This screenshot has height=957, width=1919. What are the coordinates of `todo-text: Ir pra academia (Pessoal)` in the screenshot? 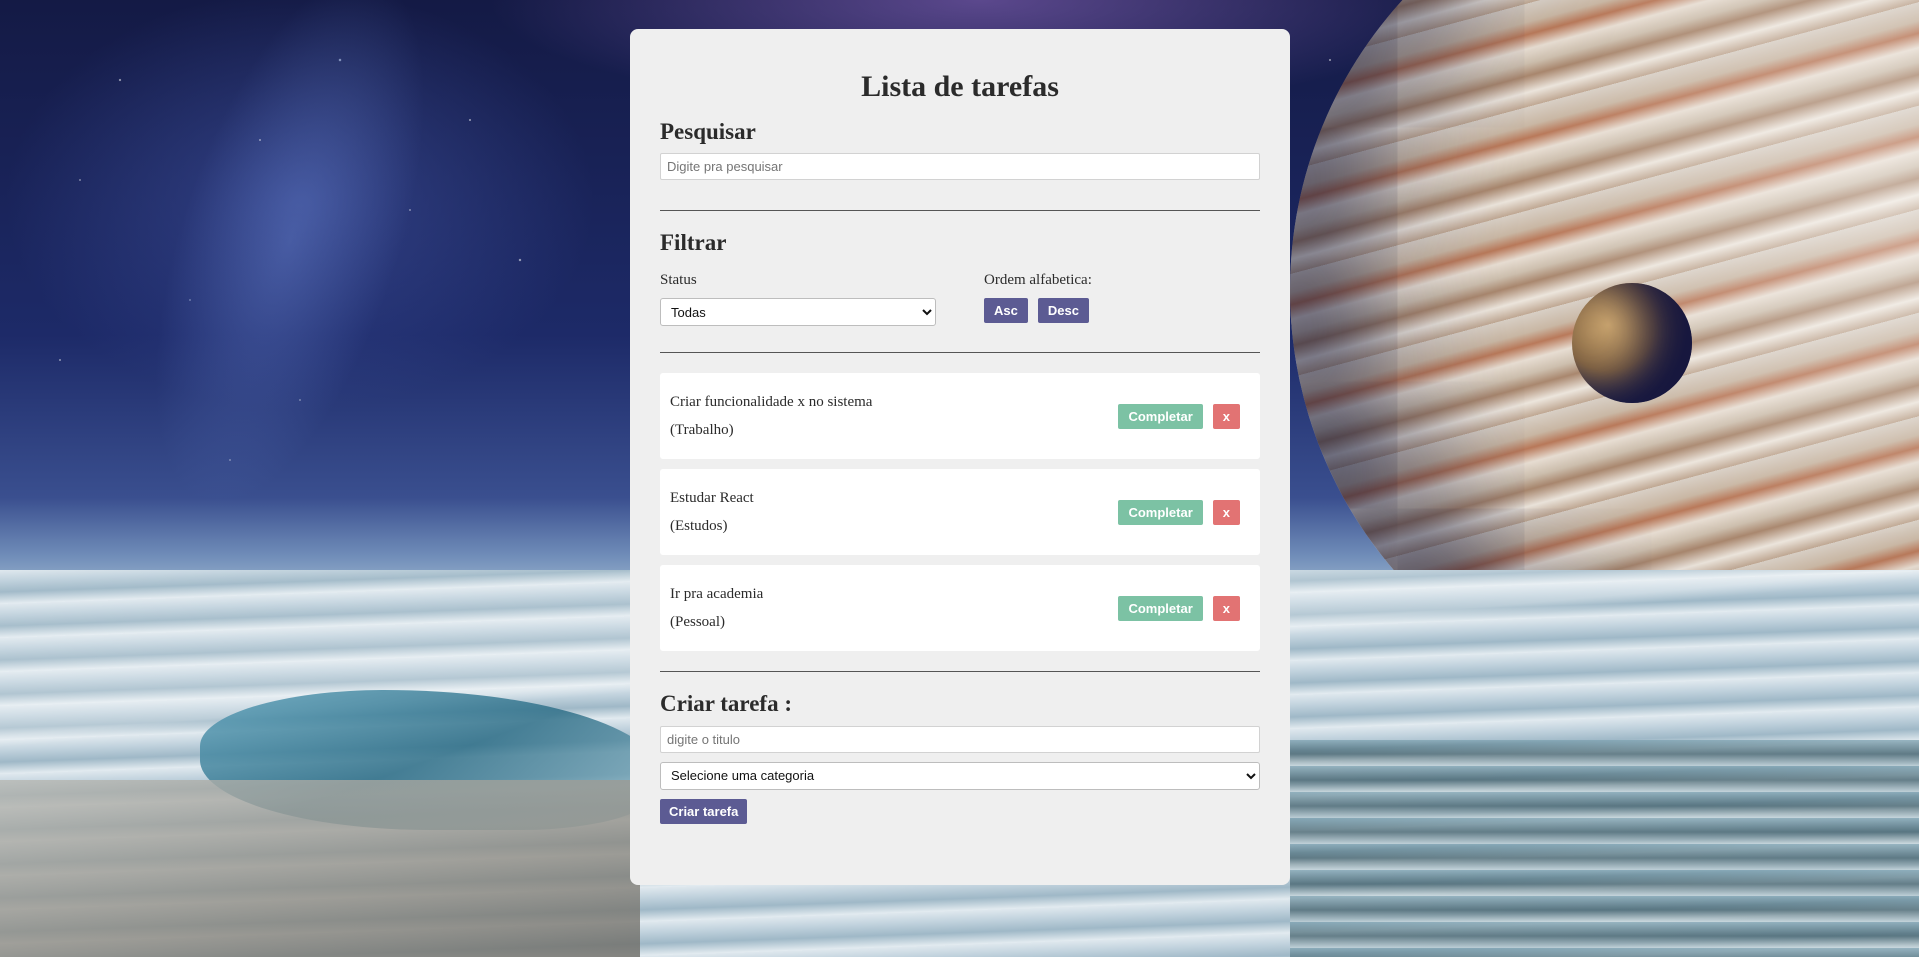 It's located at (716, 608).